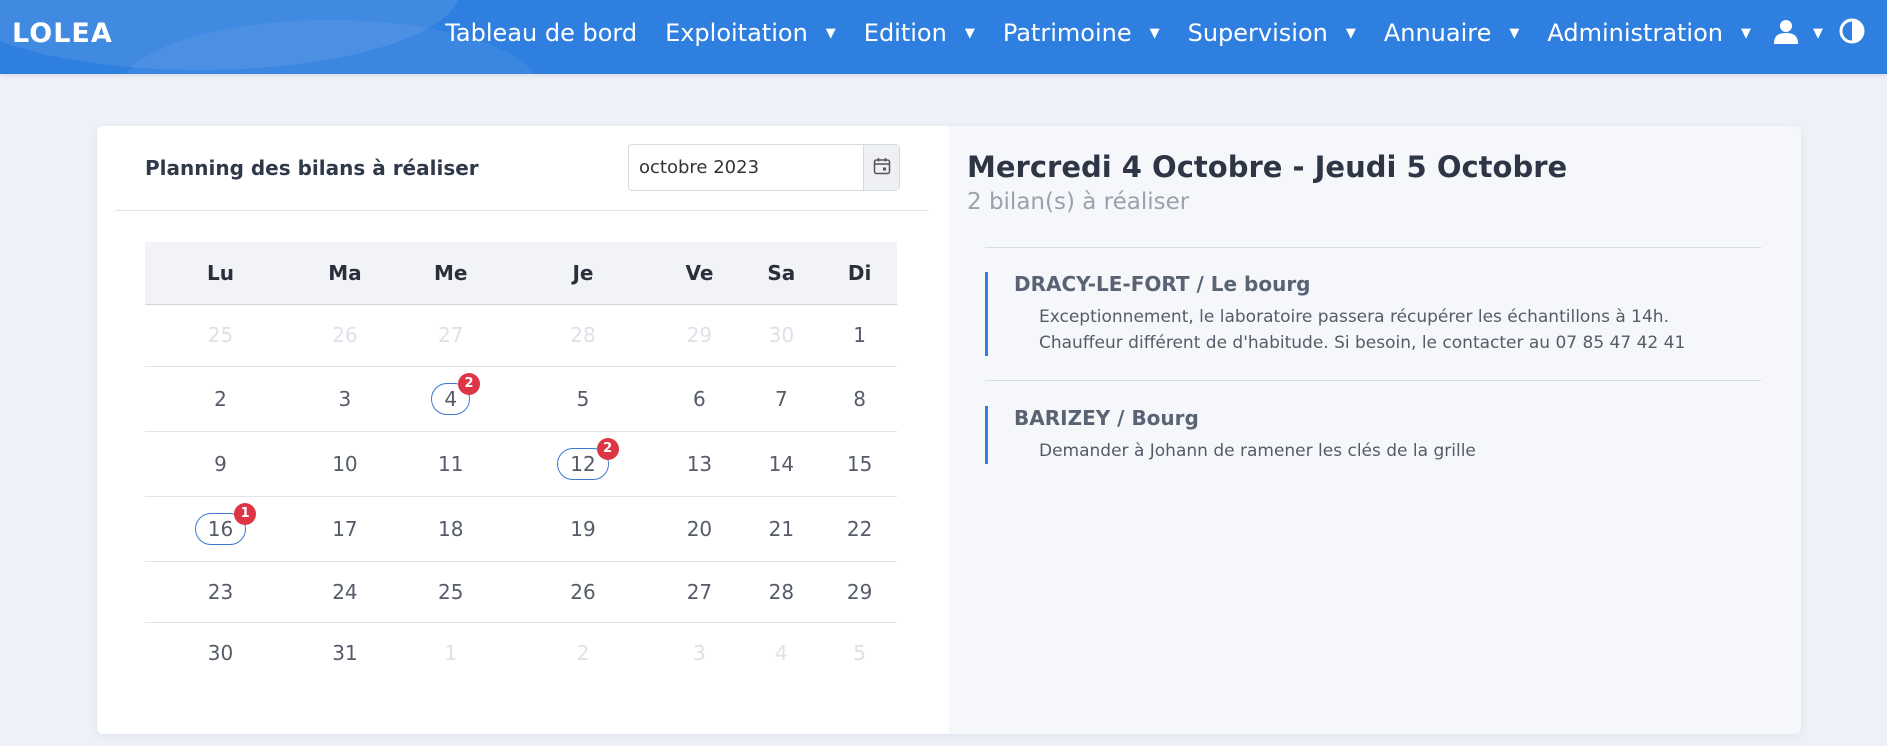 This screenshot has height=746, width=1887. What do you see at coordinates (1272, 33) in the screenshot?
I see `nav-item-supervision: Supervision ▼` at bounding box center [1272, 33].